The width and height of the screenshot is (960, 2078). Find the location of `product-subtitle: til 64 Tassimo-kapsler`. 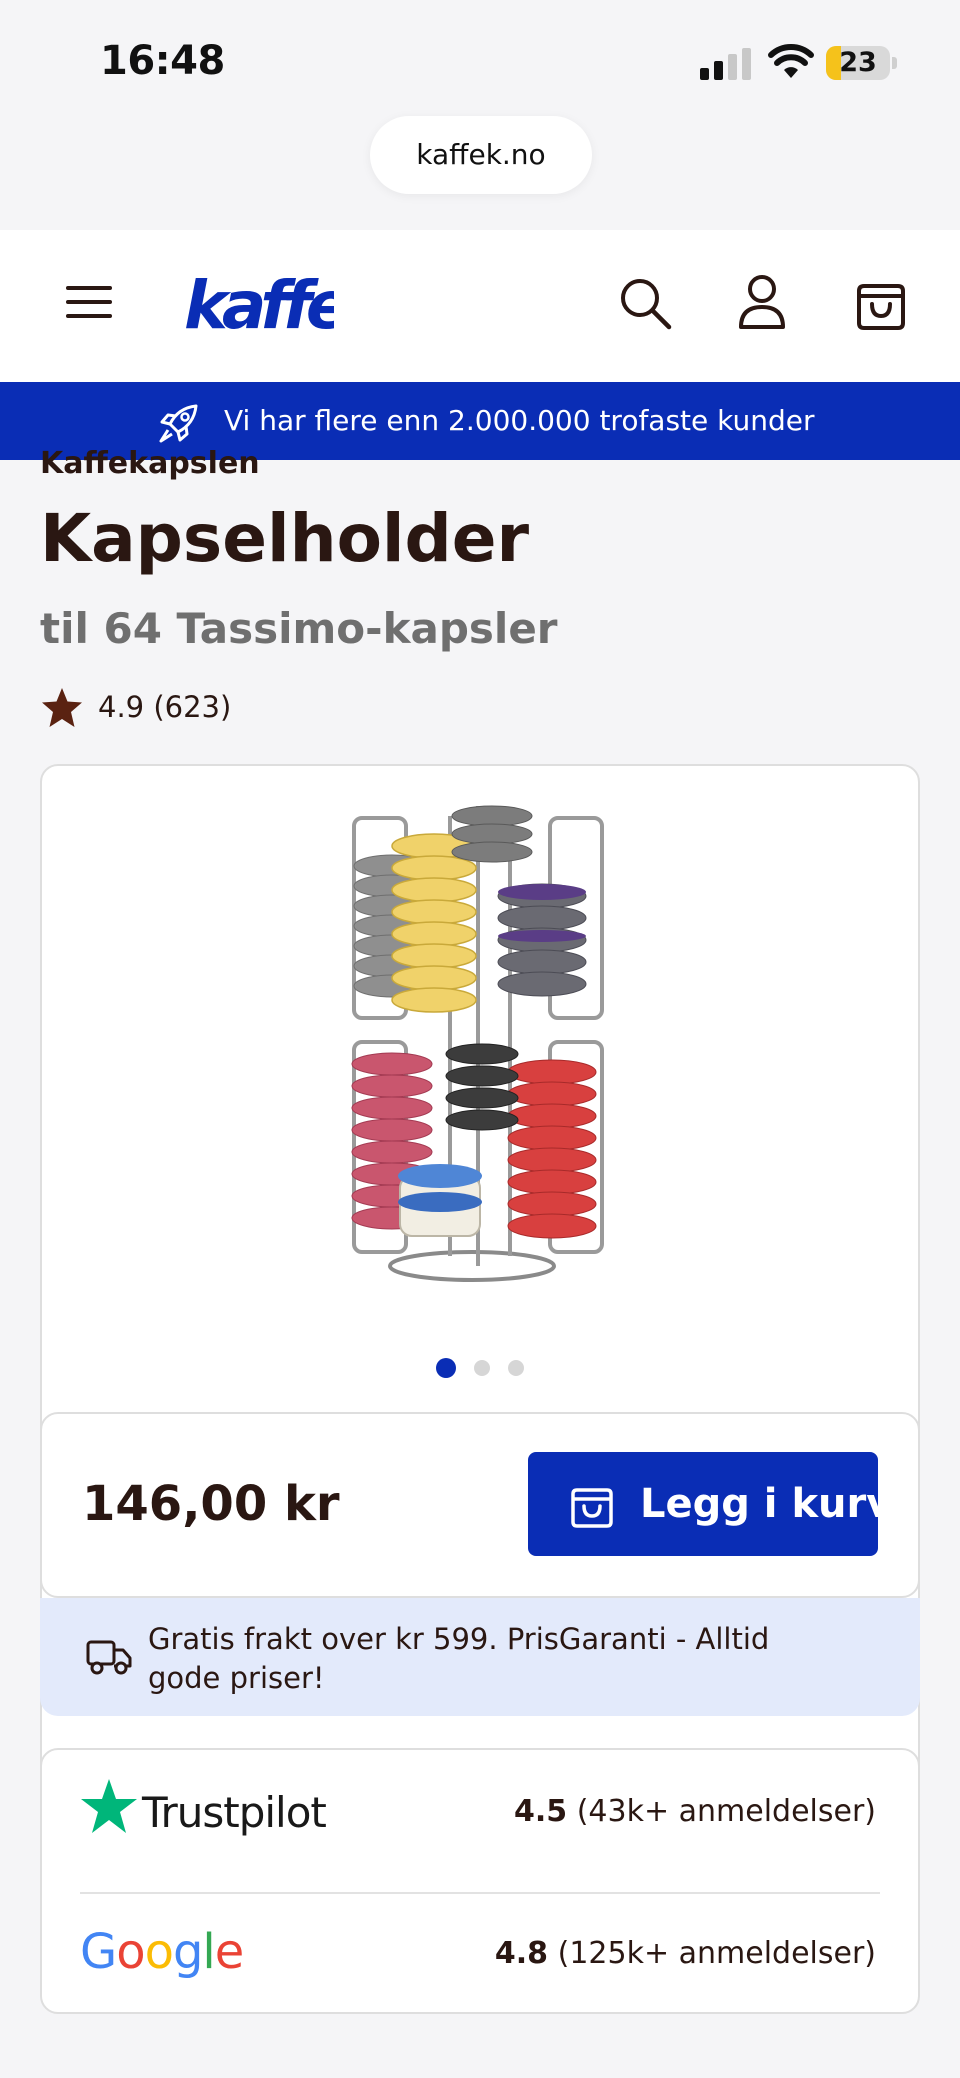

product-subtitle: til 64 Tassimo-kapsler is located at coordinates (299, 628).